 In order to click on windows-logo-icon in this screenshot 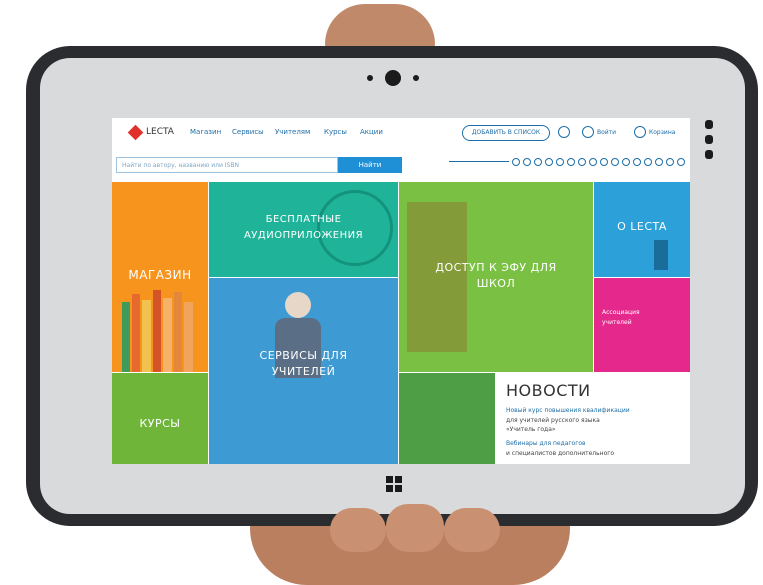, I will do `click(394, 484)`.